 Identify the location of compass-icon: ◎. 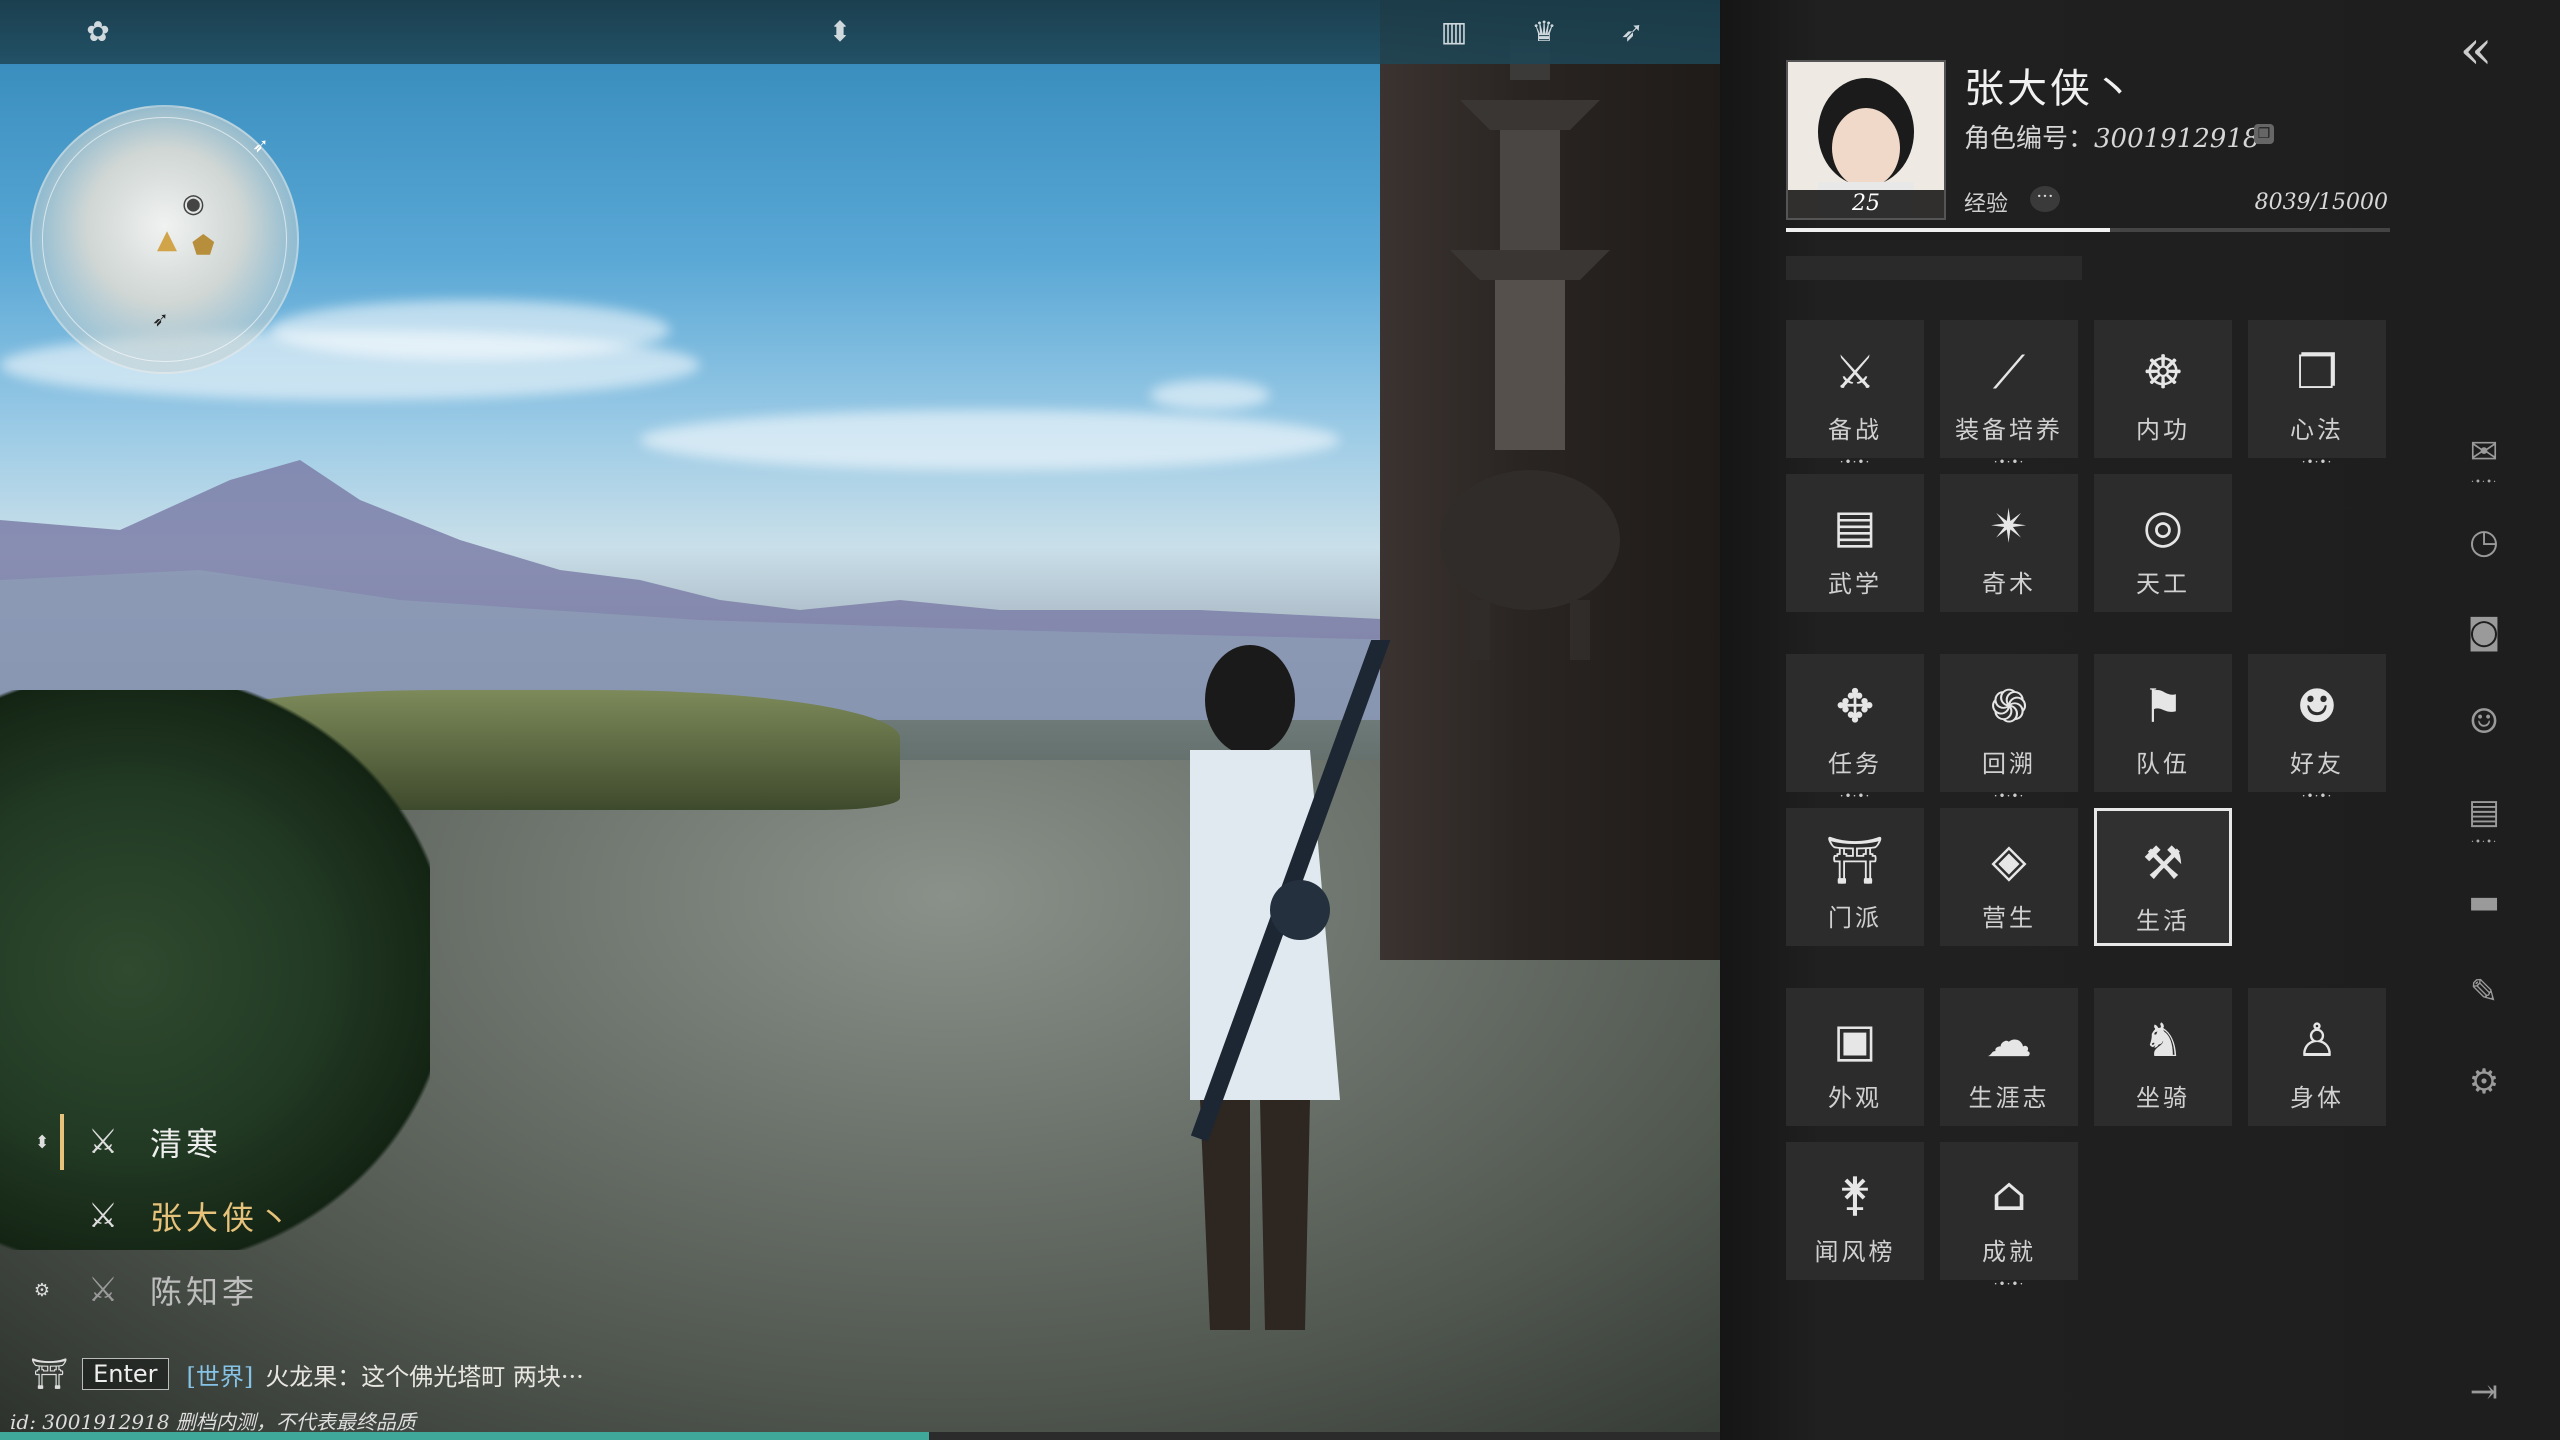
(2163, 526).